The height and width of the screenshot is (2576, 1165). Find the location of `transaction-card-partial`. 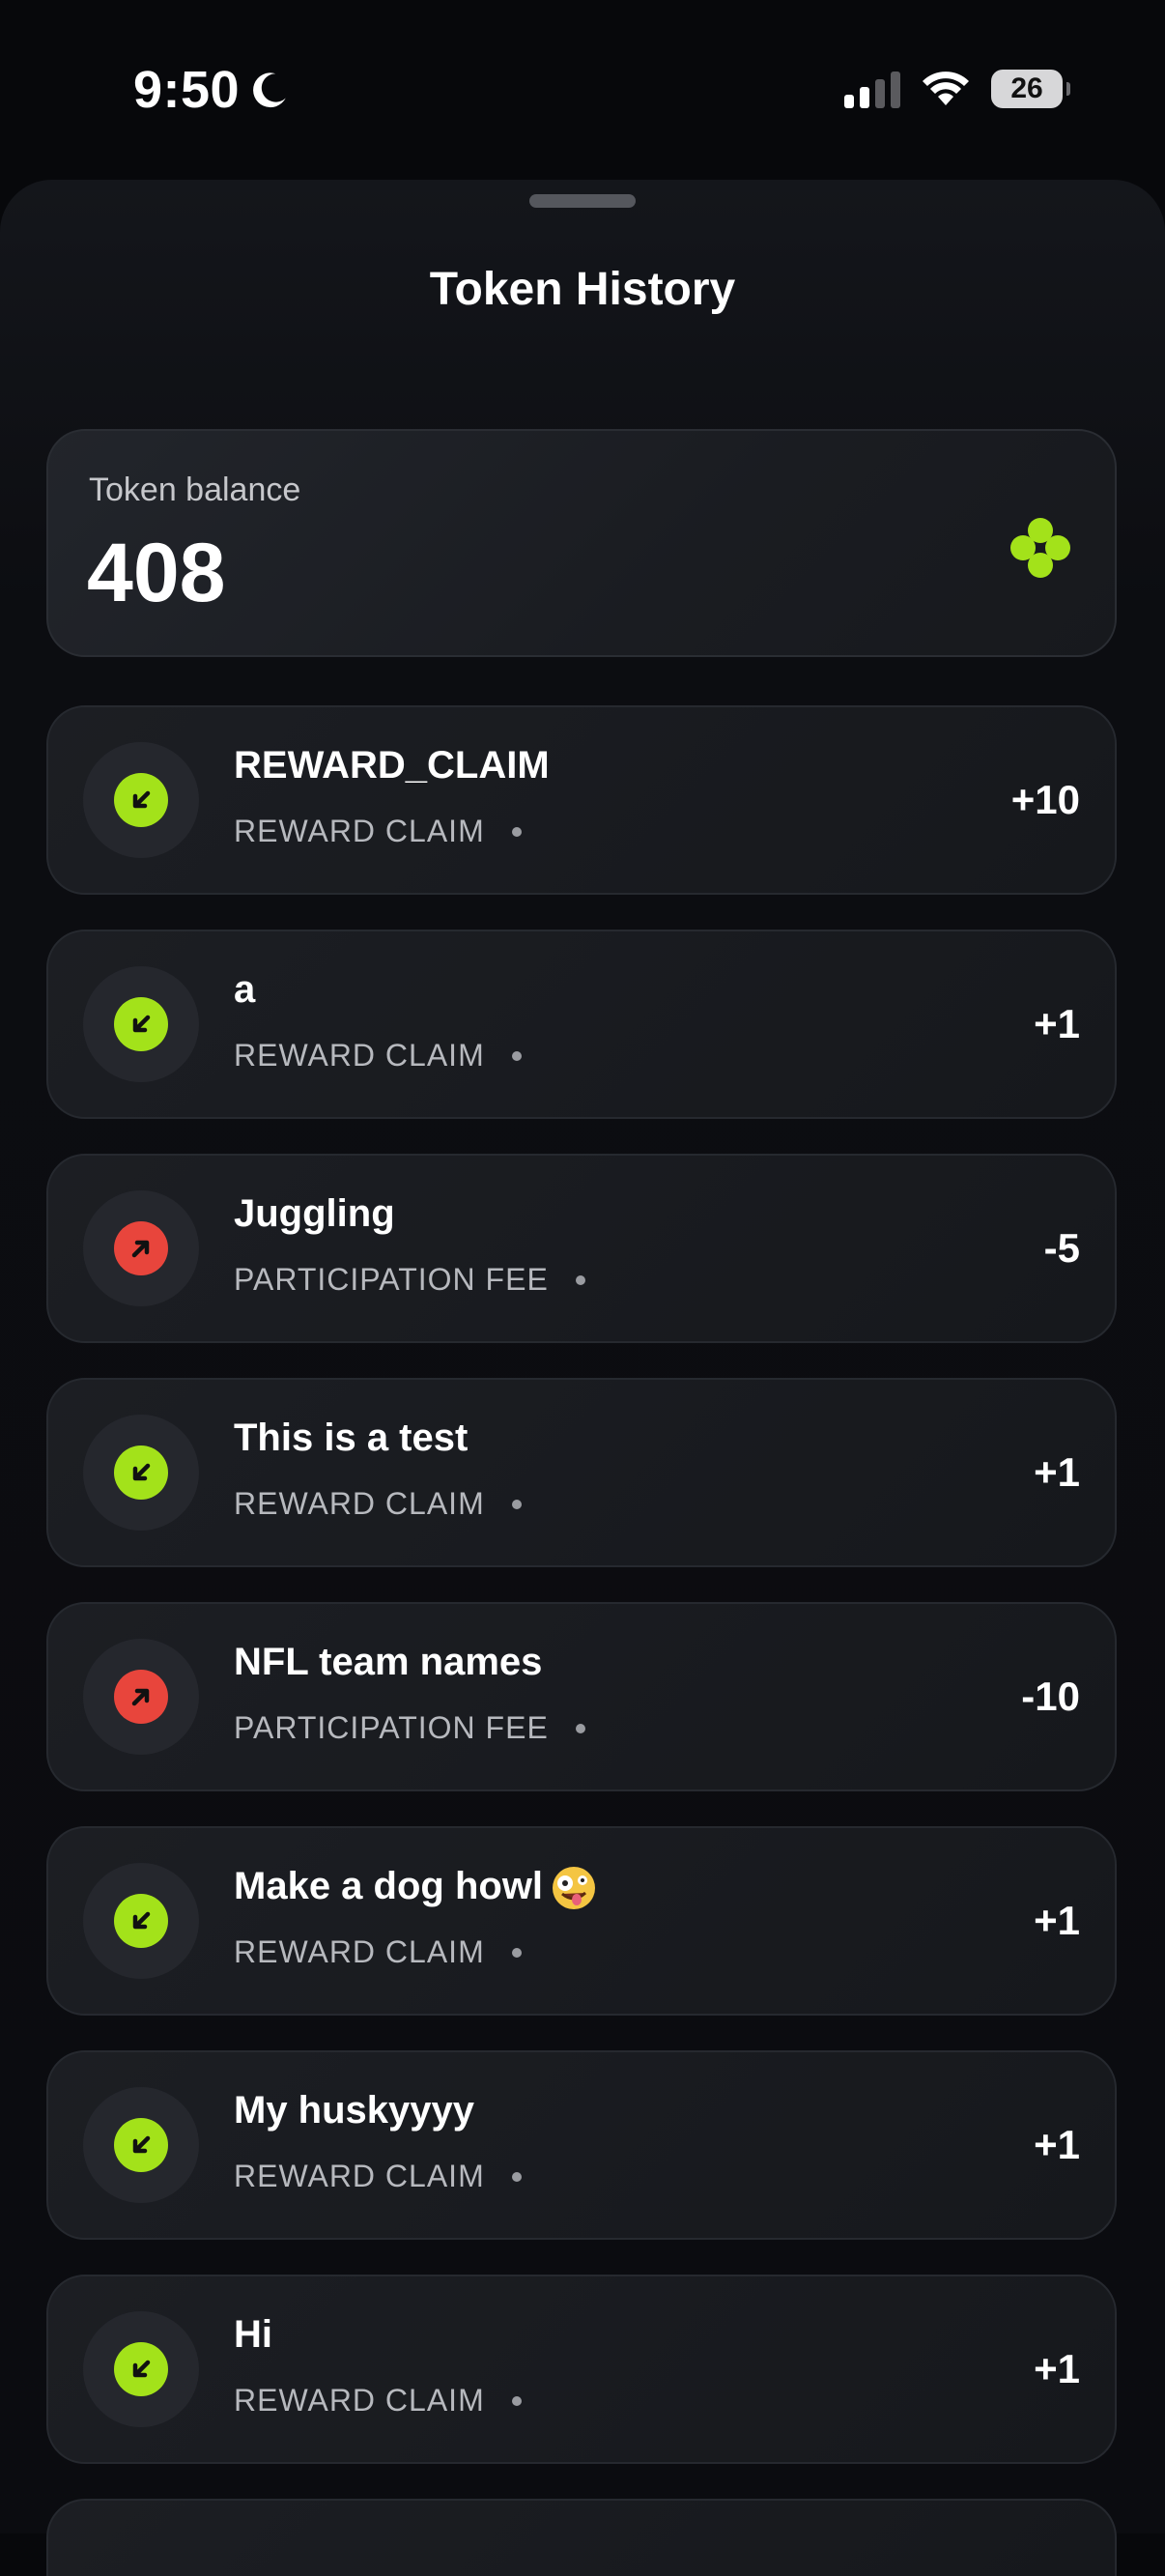

transaction-card-partial is located at coordinates (581, 2538).